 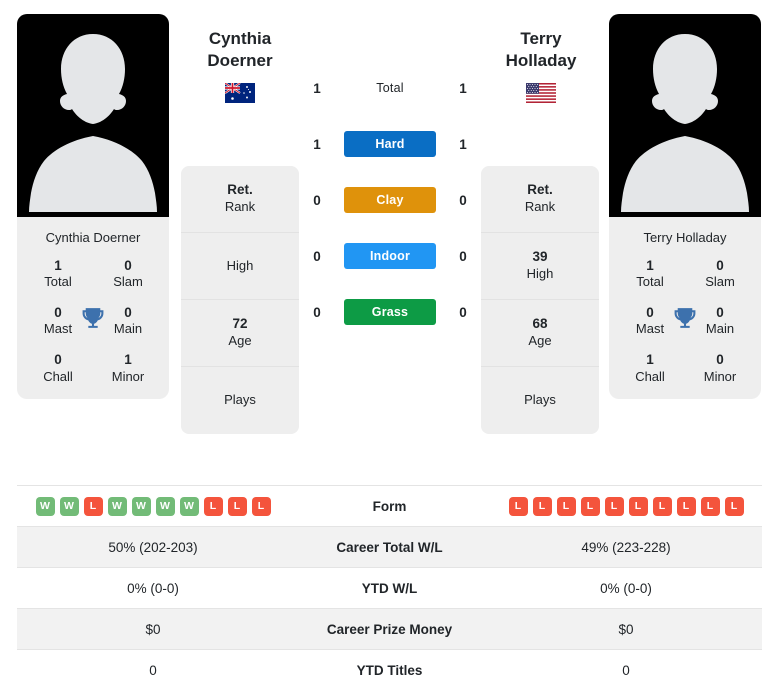 I want to click on player-last-name-right: Holladay, so click(x=541, y=61).